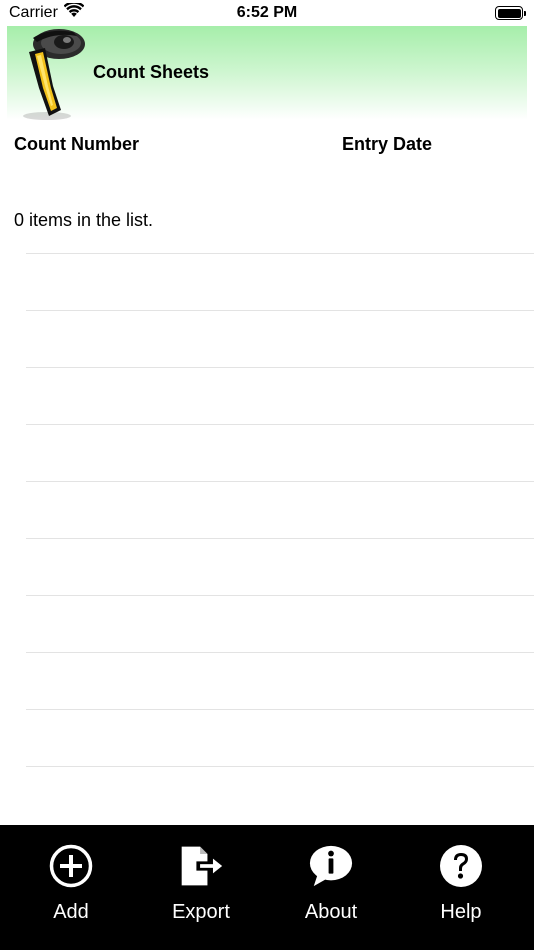  I want to click on tab-help: Help, so click(461, 887).